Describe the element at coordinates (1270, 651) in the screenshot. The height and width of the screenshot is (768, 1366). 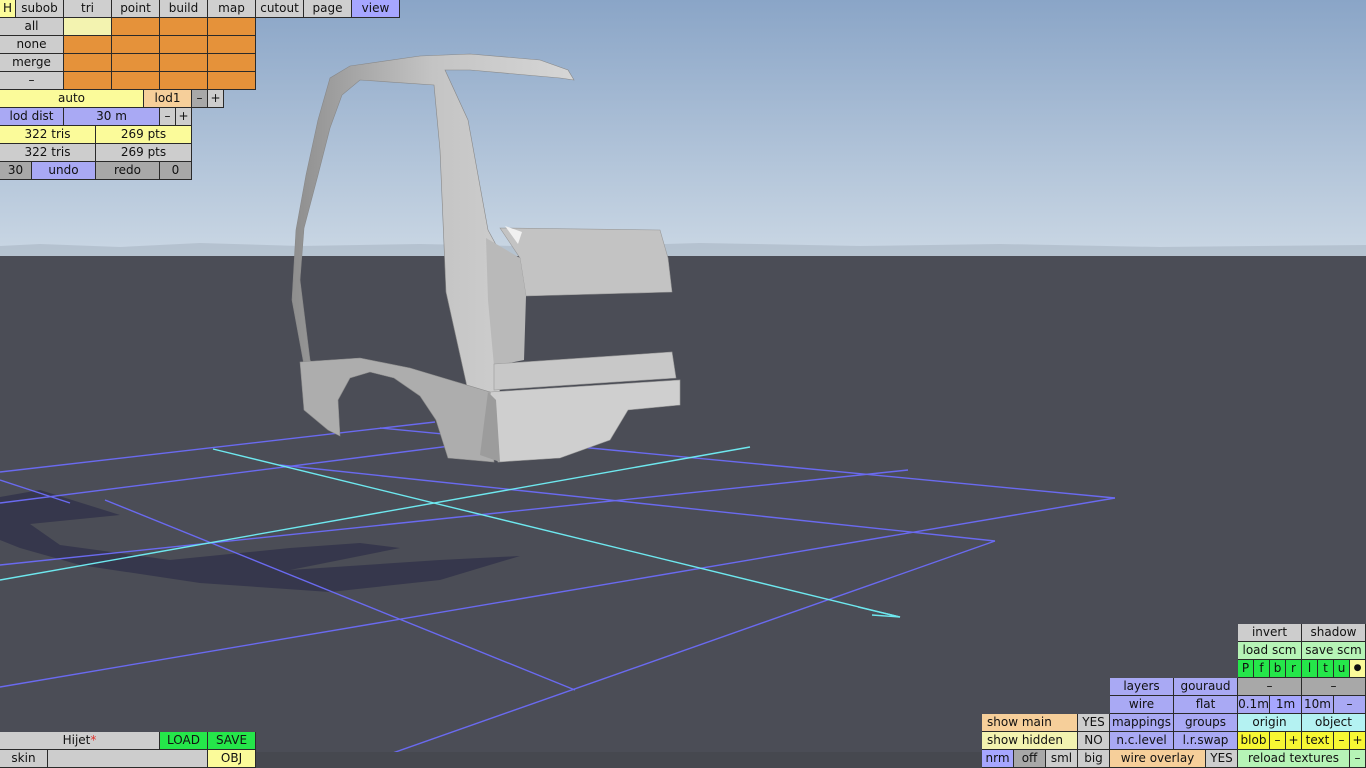
I see `load-scm-button: load scm` at that location.